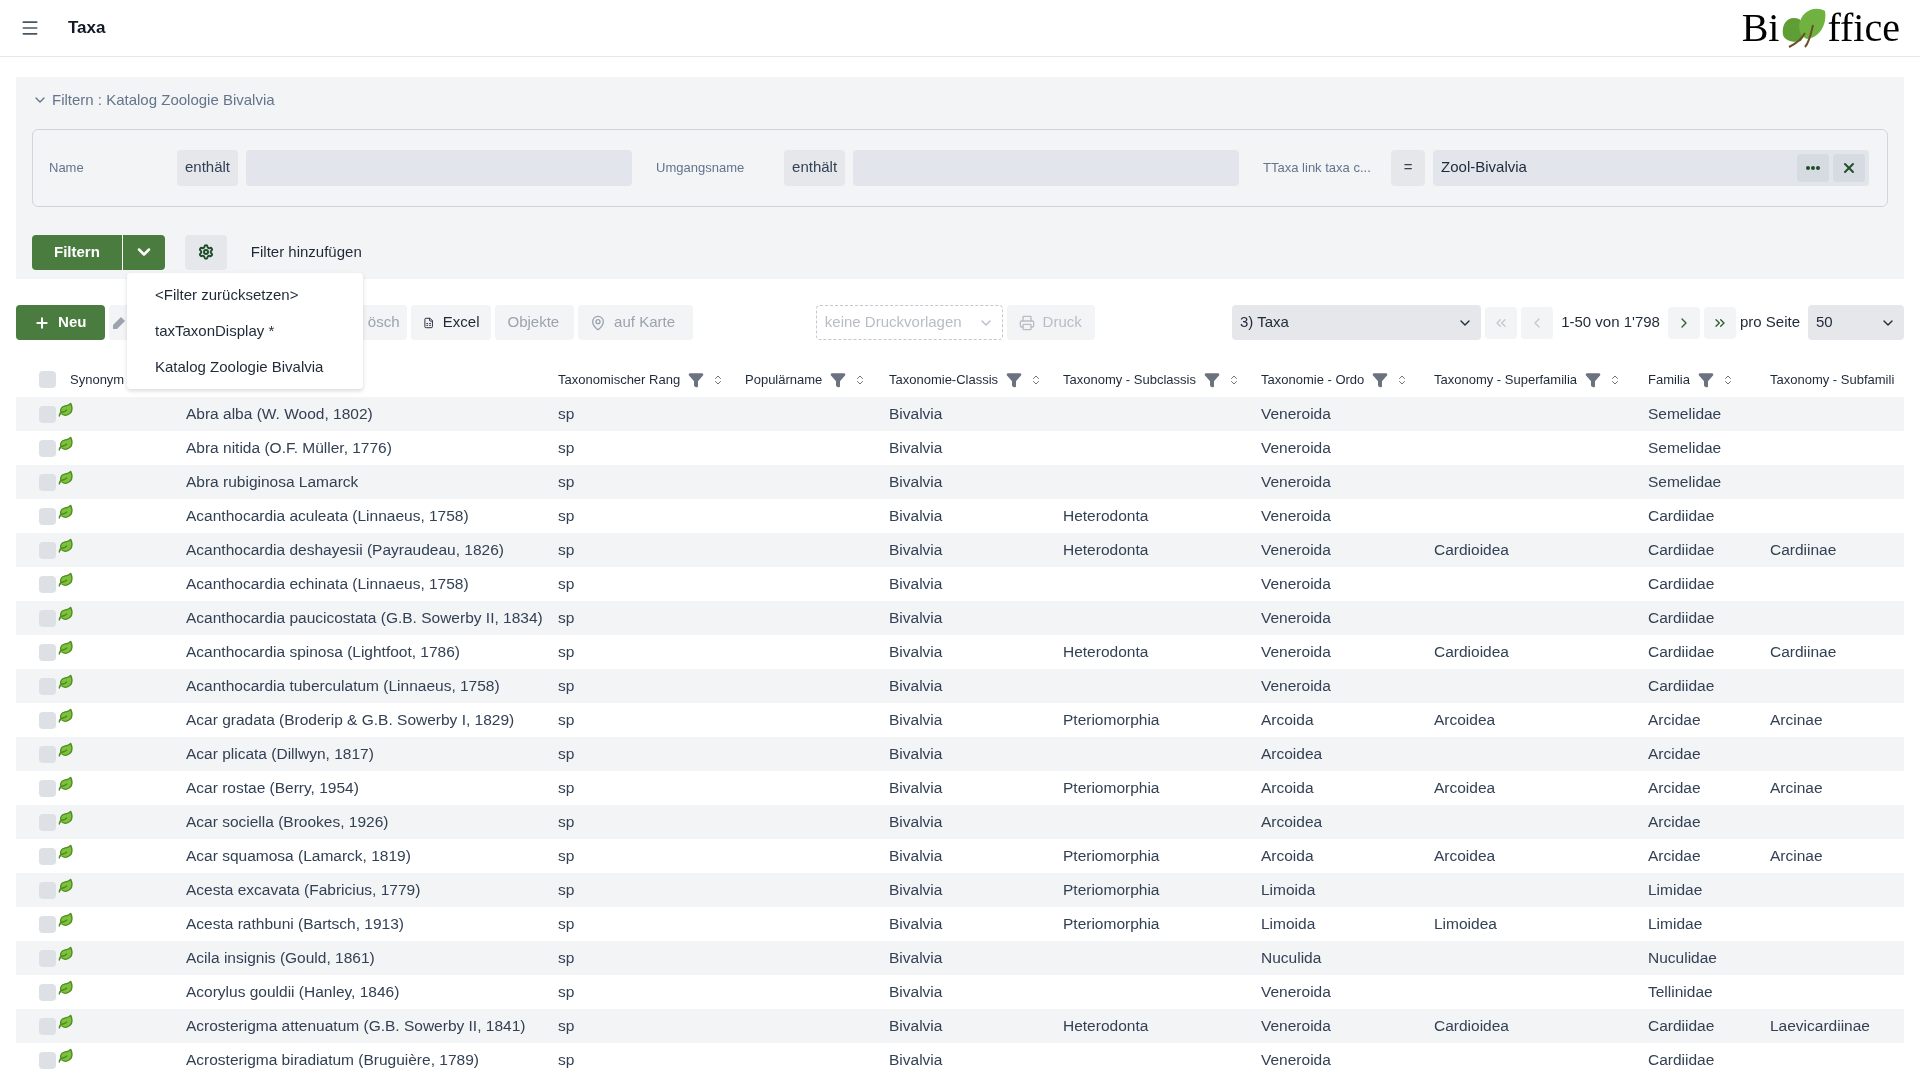 Image resolution: width=1920 pixels, height=1080 pixels. I want to click on add-filter-link: Filter hinzufügen, so click(306, 252).